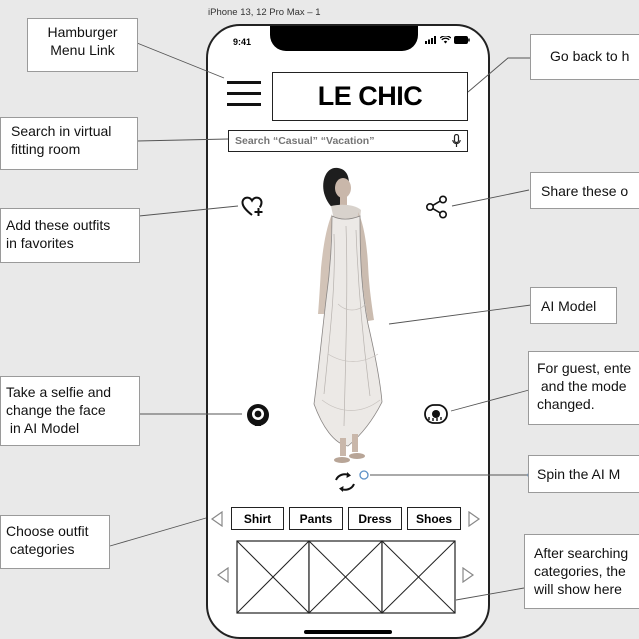  I want to click on callout-text: For guest, ente, so click(584, 368).